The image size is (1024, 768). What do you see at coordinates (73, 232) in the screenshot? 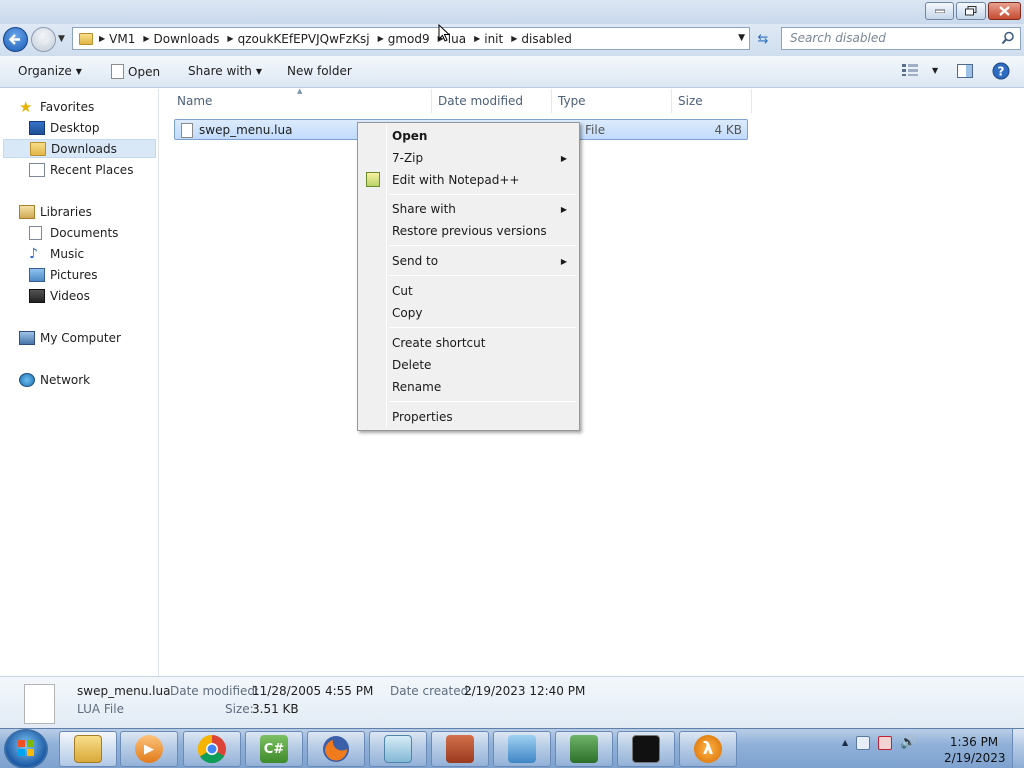
I see `sidebar-item-documents: Documents` at bounding box center [73, 232].